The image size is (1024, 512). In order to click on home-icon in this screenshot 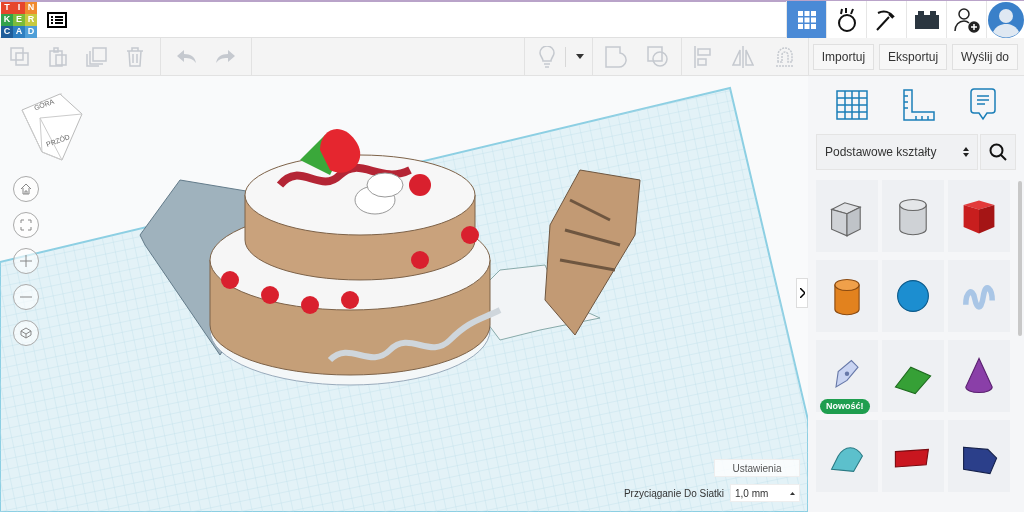, I will do `click(26, 189)`.